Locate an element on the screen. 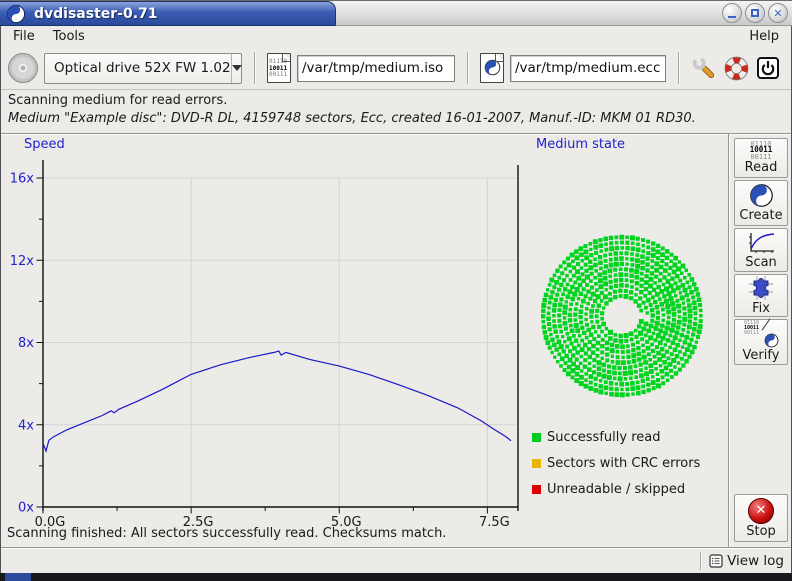 This screenshot has width=792, height=581. close-button: ✕ is located at coordinates (778, 13).